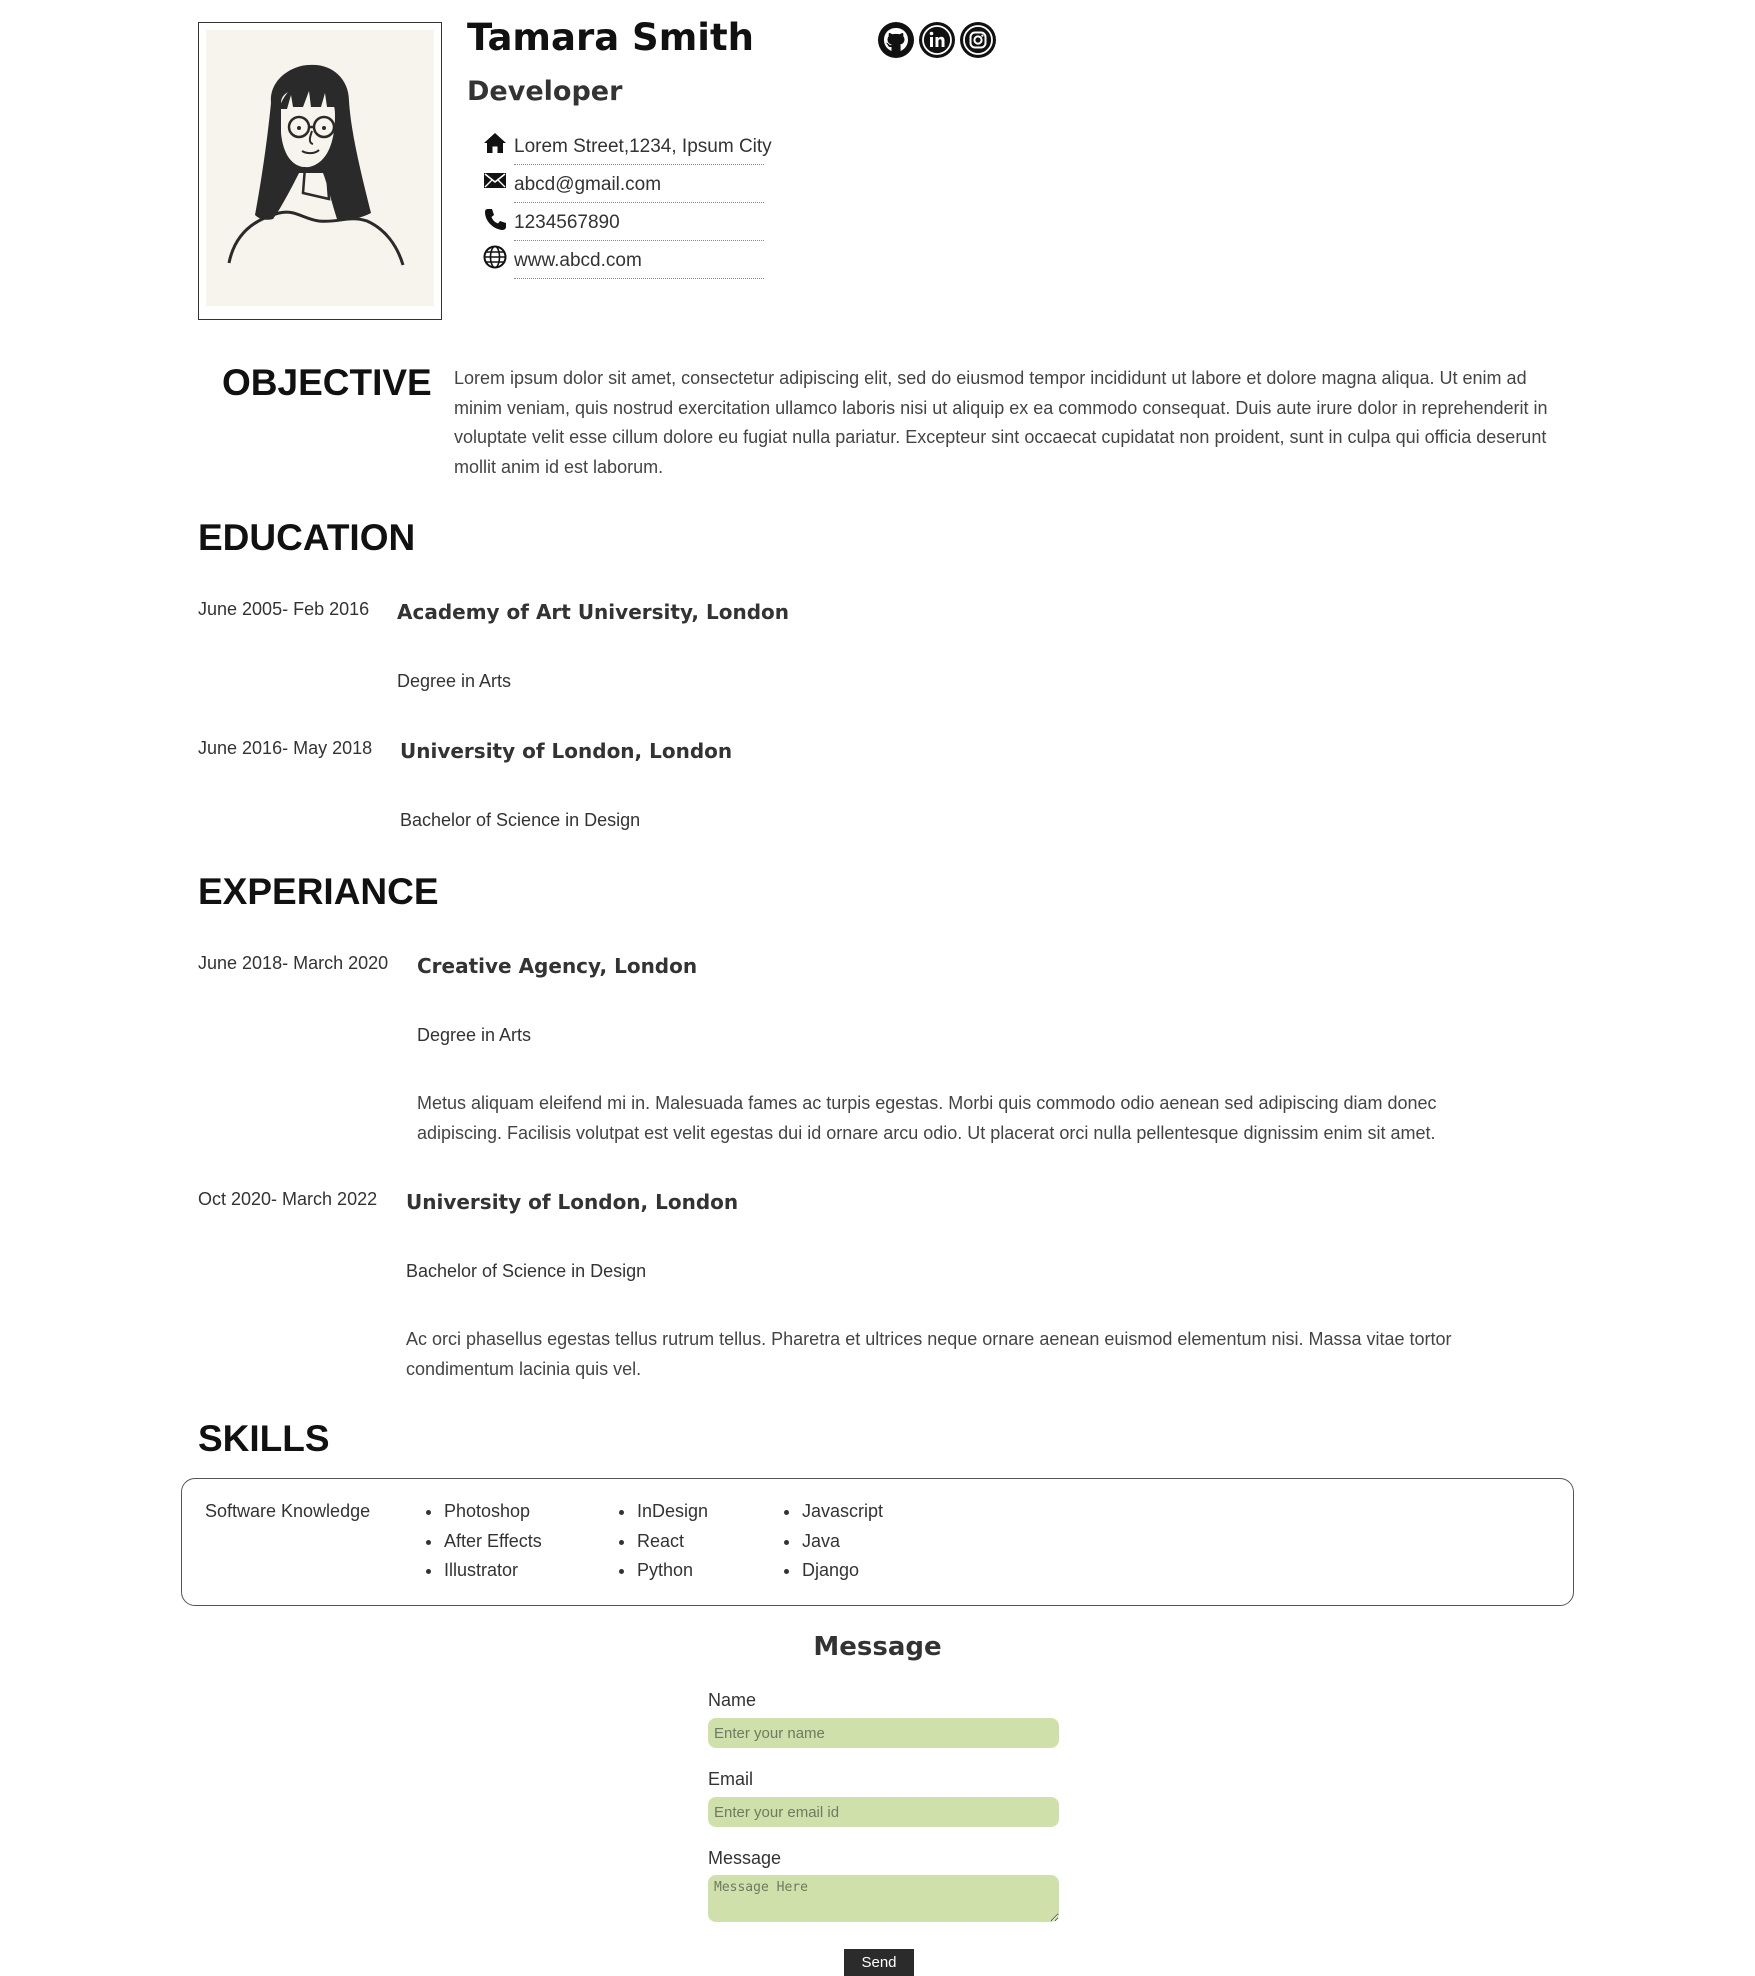 This screenshot has width=1755, height=1976. I want to click on education-institution: University of London, London, so click(566, 751).